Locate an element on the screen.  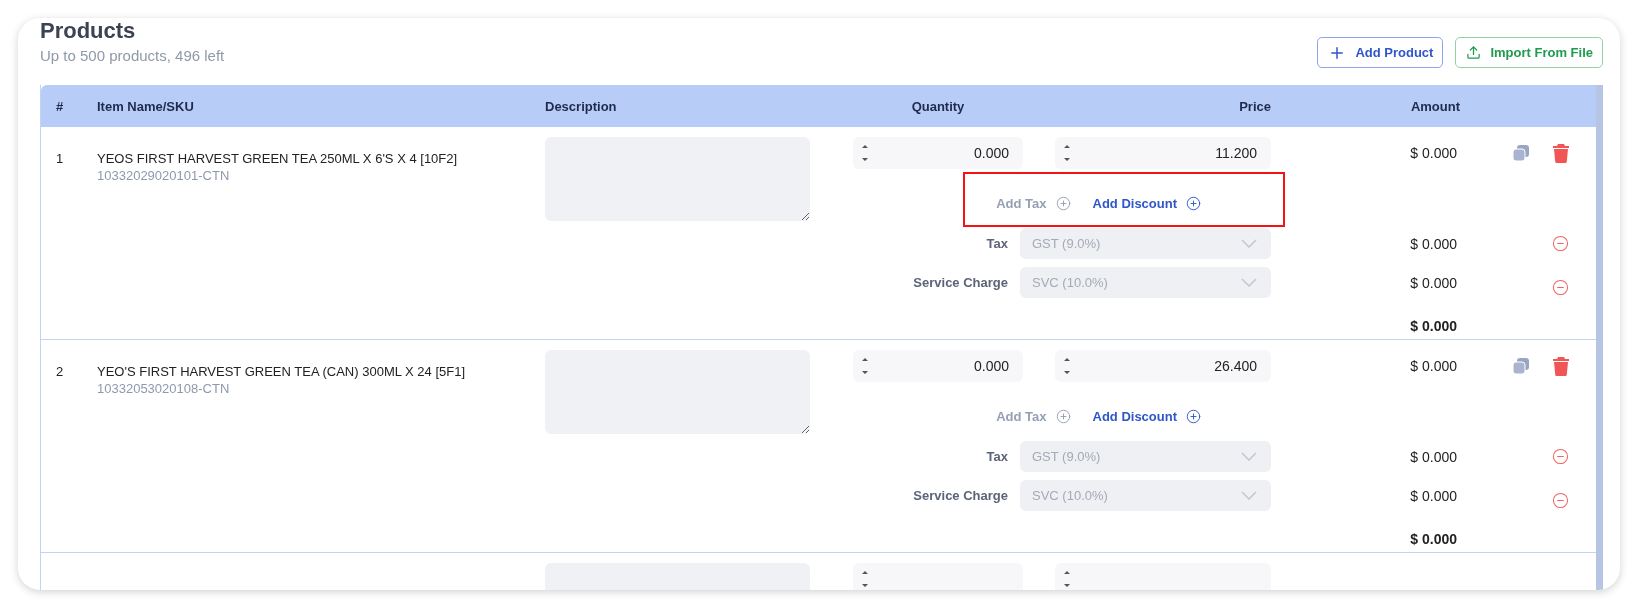
column-header: Description is located at coordinates (581, 106).